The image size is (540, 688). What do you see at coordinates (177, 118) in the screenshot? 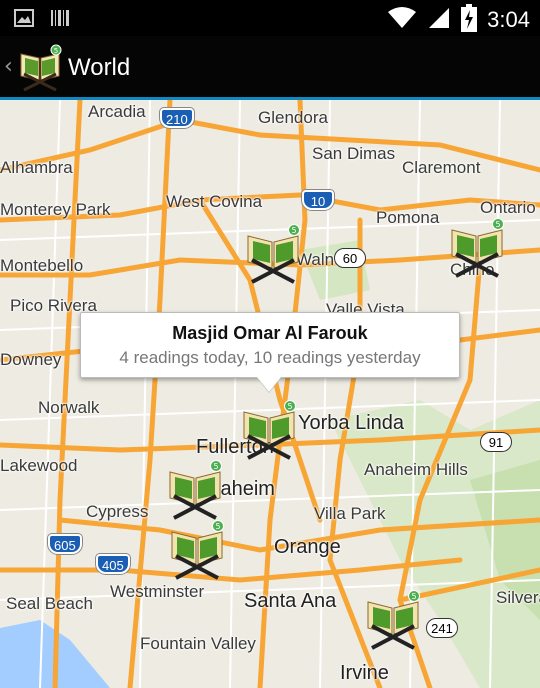
I see `highway-shield: 210` at bounding box center [177, 118].